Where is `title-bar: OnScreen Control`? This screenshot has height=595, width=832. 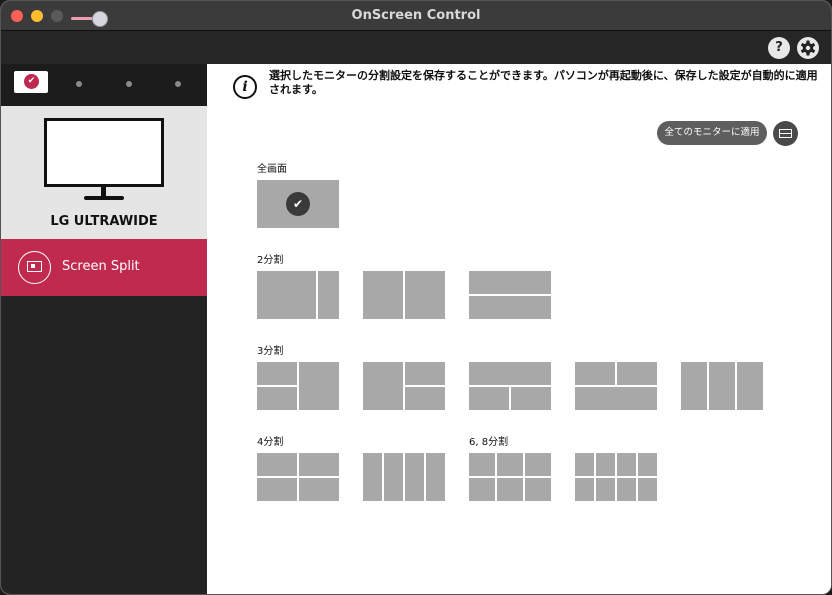
title-bar: OnScreen Control is located at coordinates (416, 16).